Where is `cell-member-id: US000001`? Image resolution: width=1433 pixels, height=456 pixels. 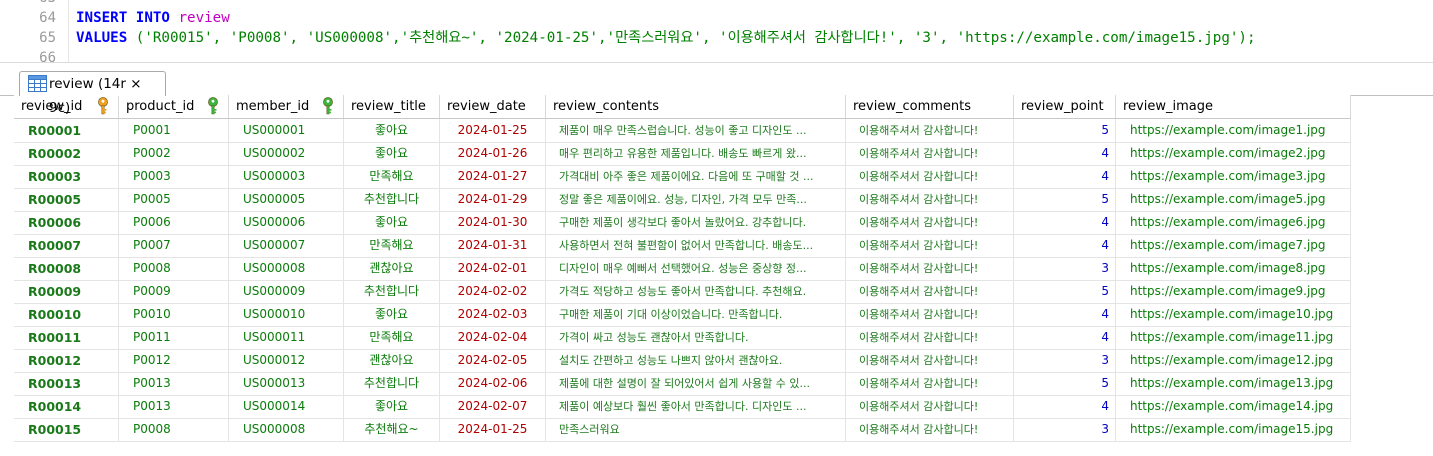
cell-member-id: US000001 is located at coordinates (286, 130).